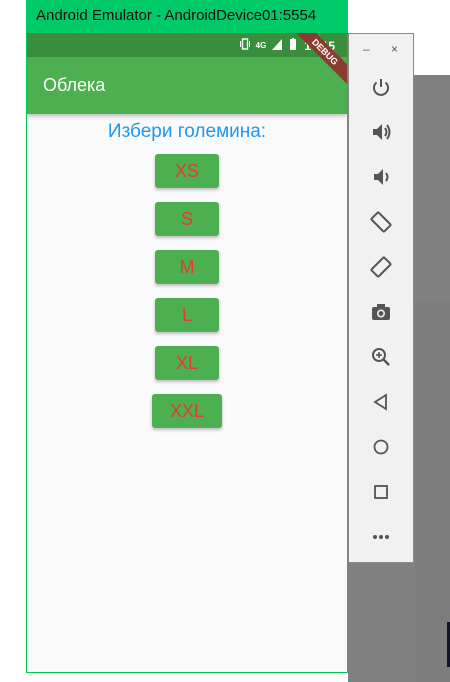 Image resolution: width=450 pixels, height=682 pixels. I want to click on app-bar: Облека, so click(187, 85).